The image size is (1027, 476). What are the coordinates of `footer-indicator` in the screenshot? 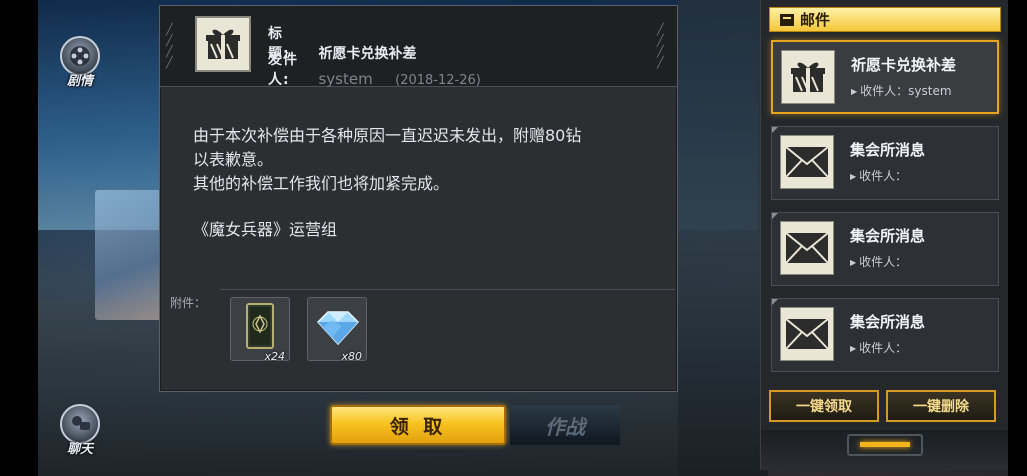 It's located at (885, 444).